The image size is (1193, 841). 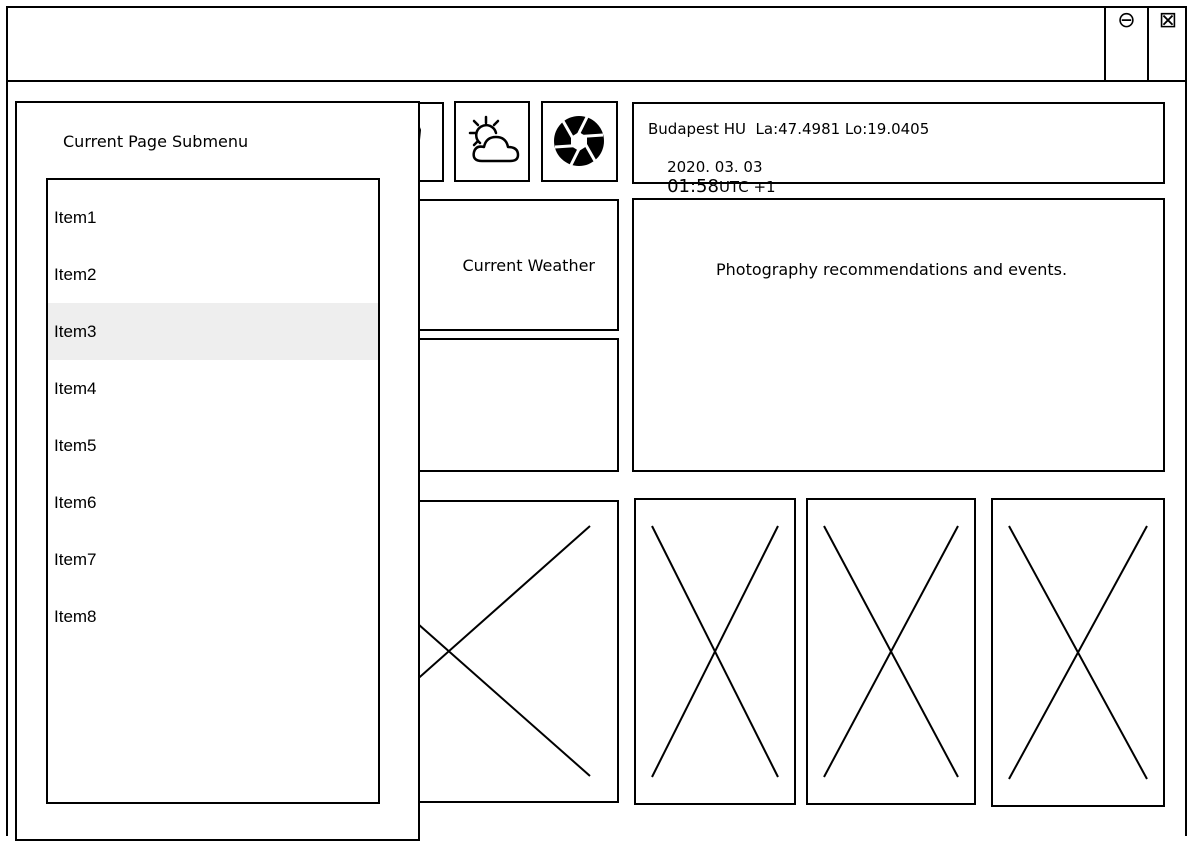 What do you see at coordinates (1168, 20) in the screenshot?
I see `close-icon: ⊠` at bounding box center [1168, 20].